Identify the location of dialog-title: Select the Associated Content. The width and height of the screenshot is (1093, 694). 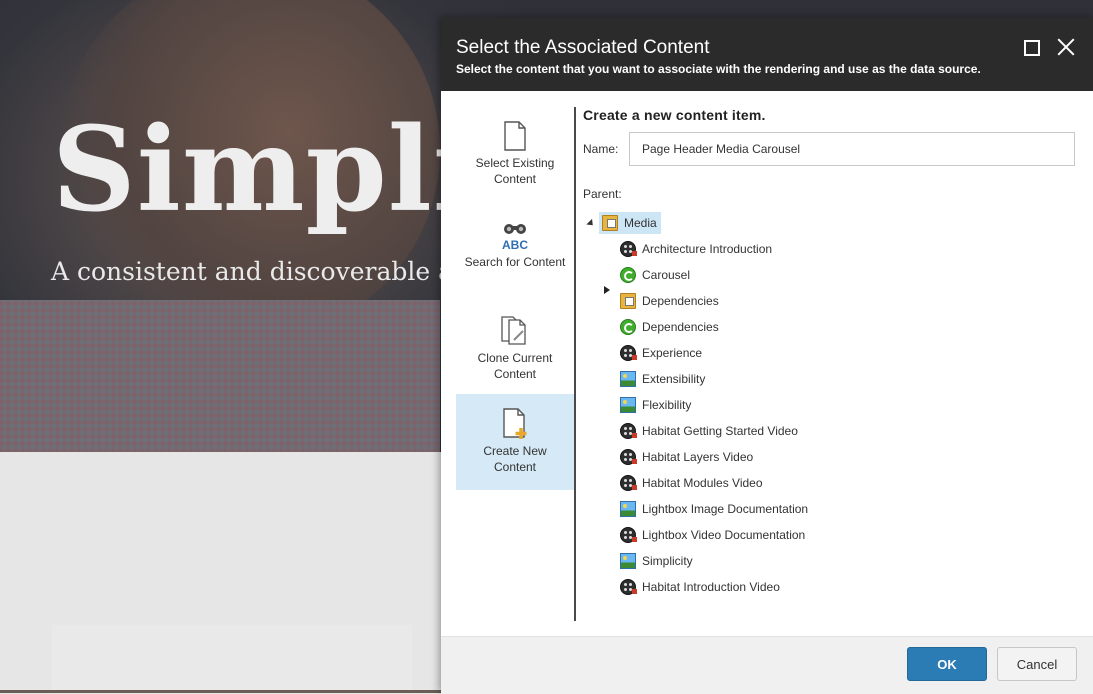
(583, 47).